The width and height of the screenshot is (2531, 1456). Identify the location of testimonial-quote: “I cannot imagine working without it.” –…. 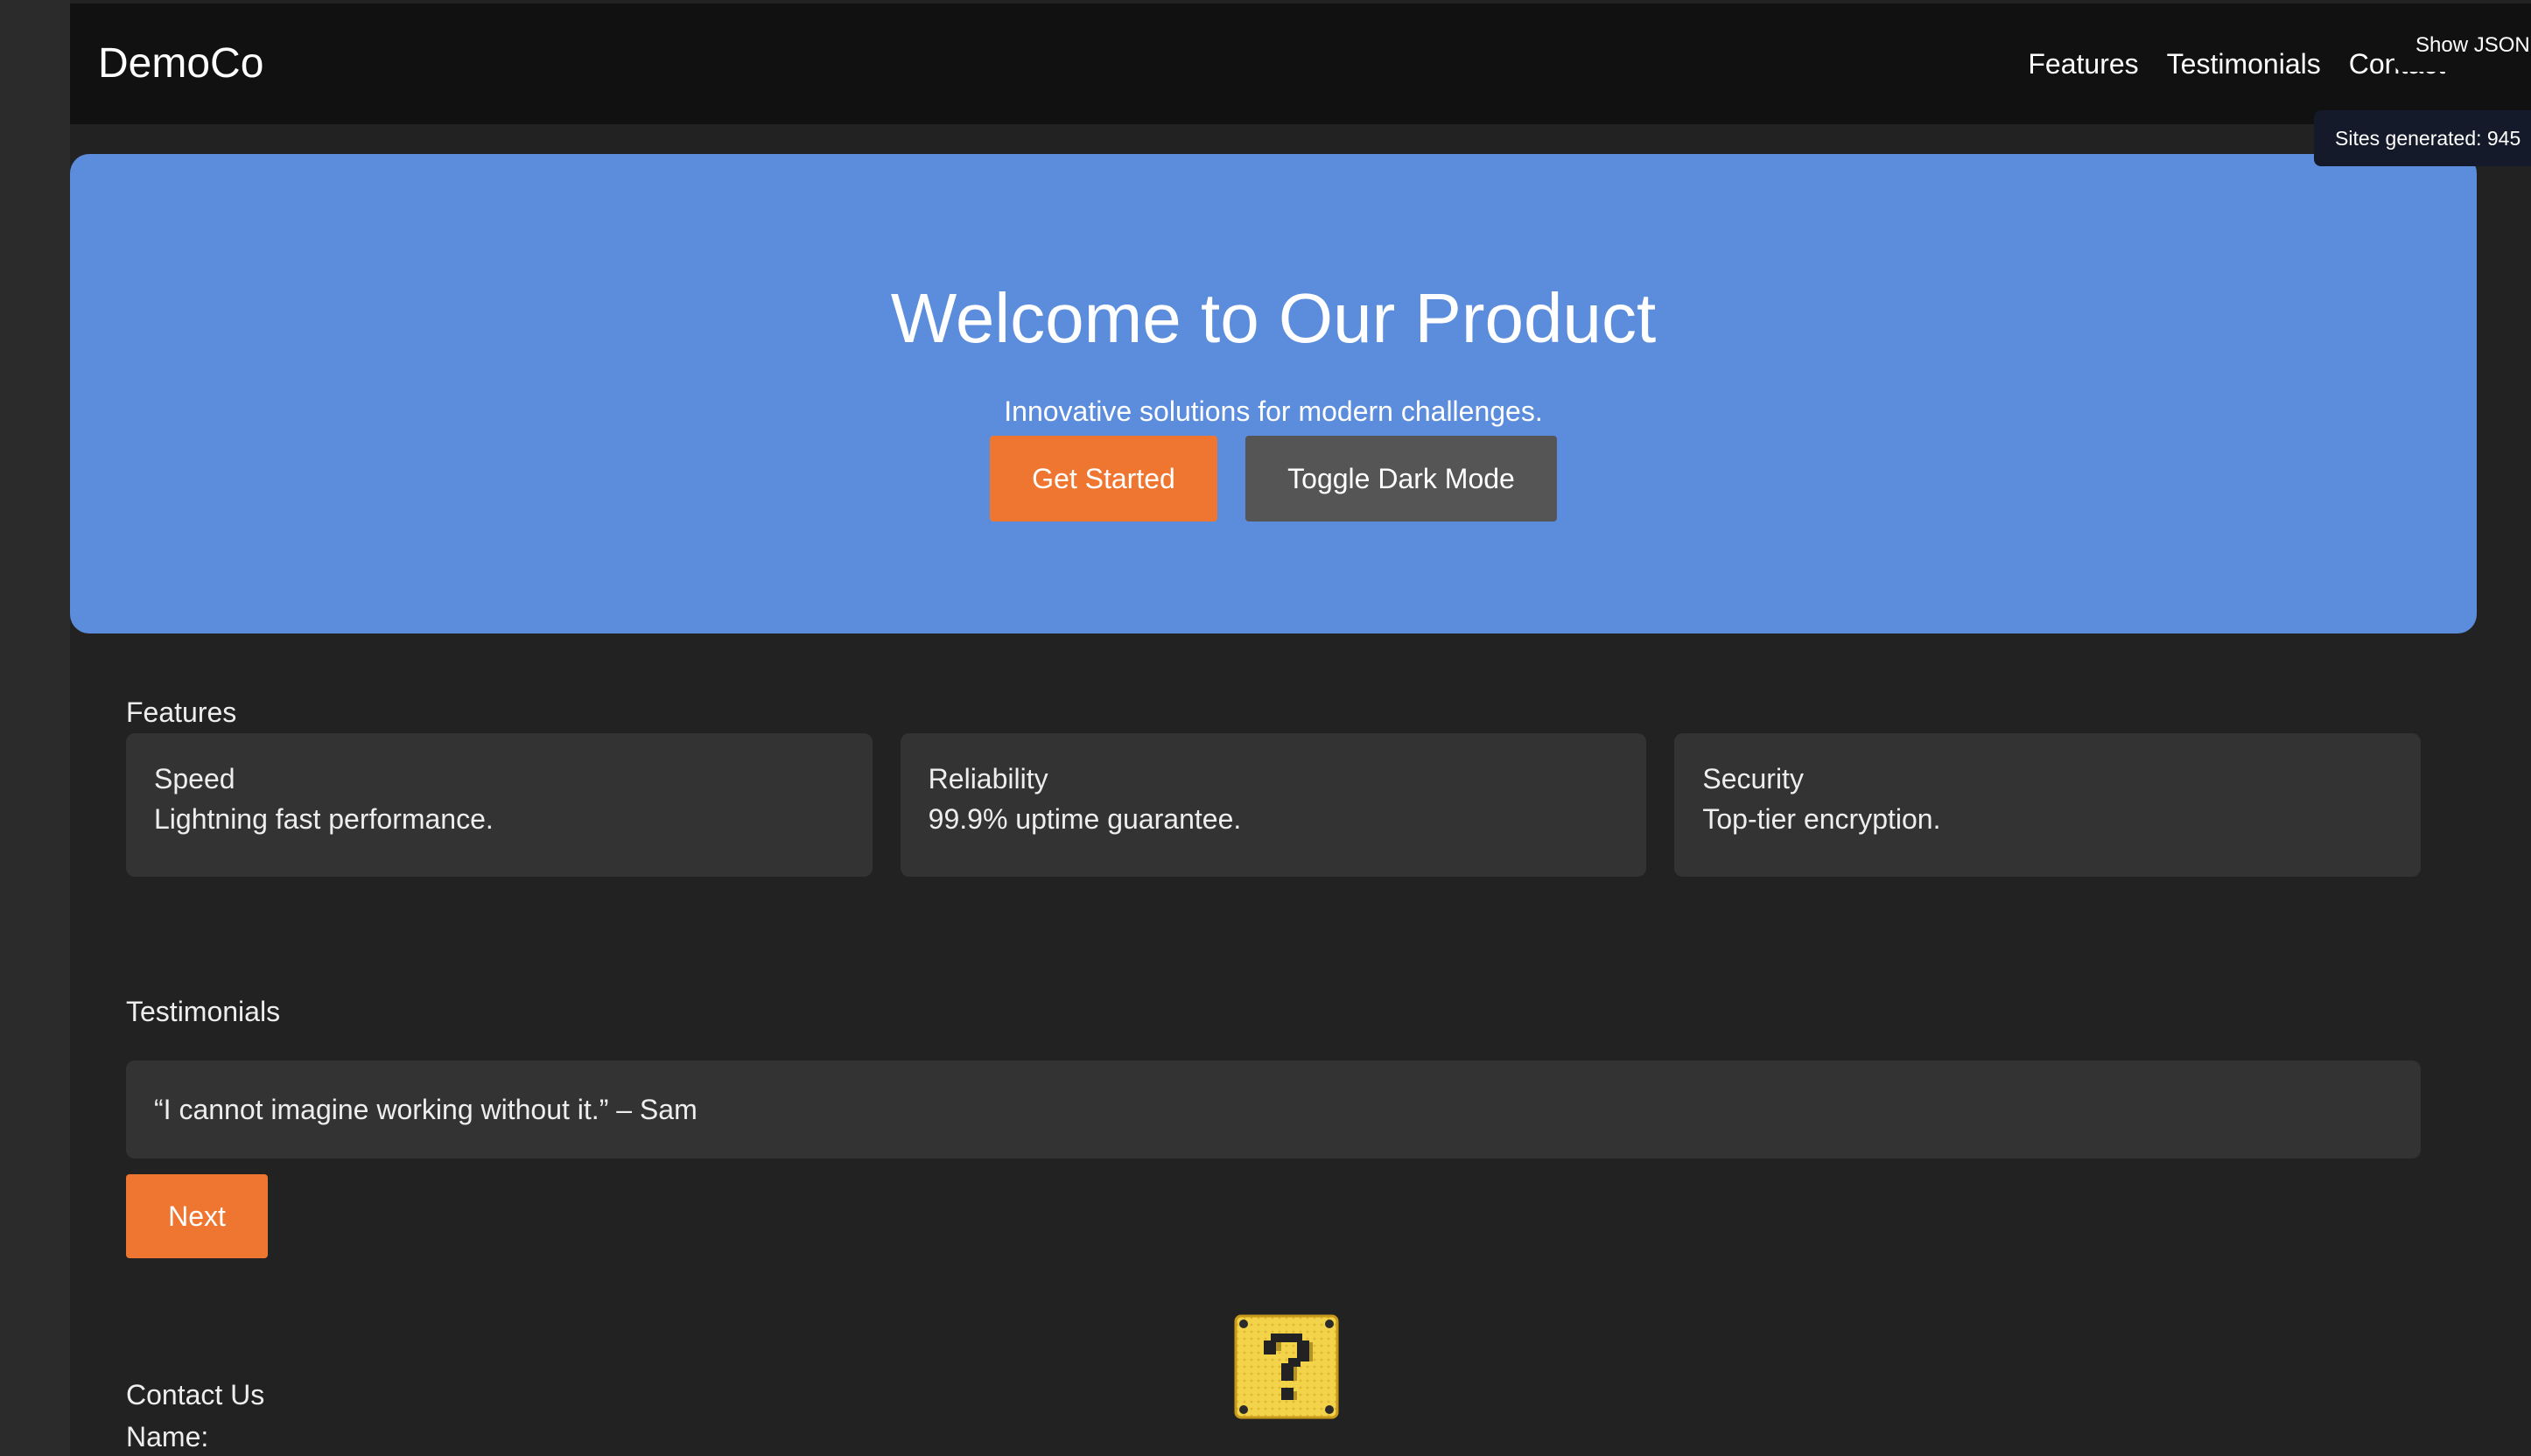
(426, 1109).